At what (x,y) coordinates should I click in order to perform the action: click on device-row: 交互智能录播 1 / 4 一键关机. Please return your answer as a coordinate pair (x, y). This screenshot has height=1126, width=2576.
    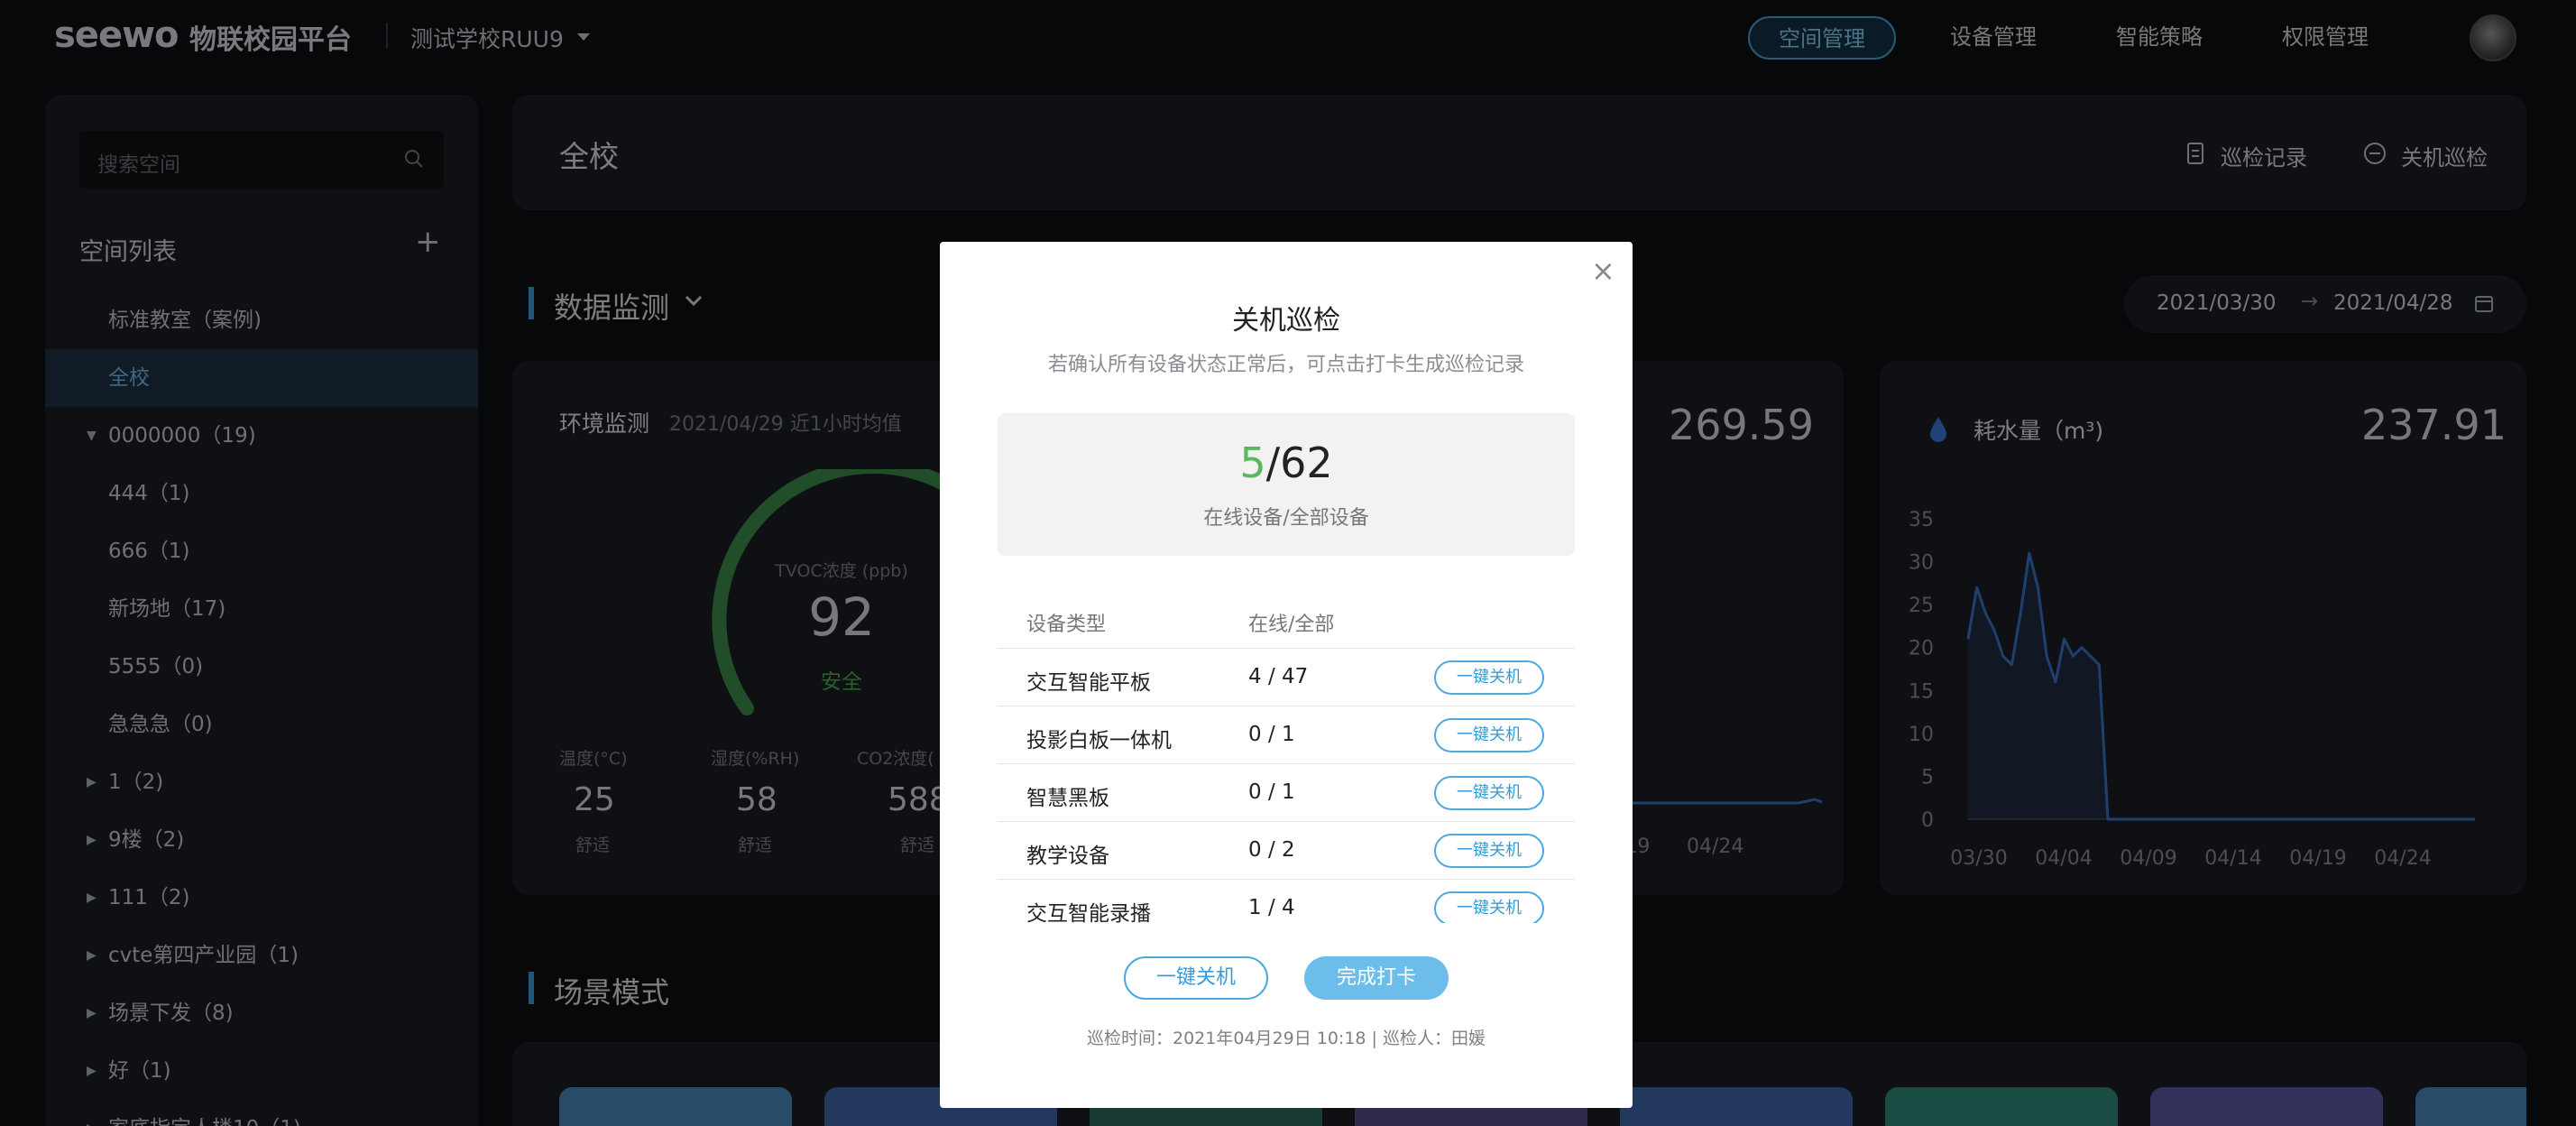
    Looking at the image, I should click on (1287, 901).